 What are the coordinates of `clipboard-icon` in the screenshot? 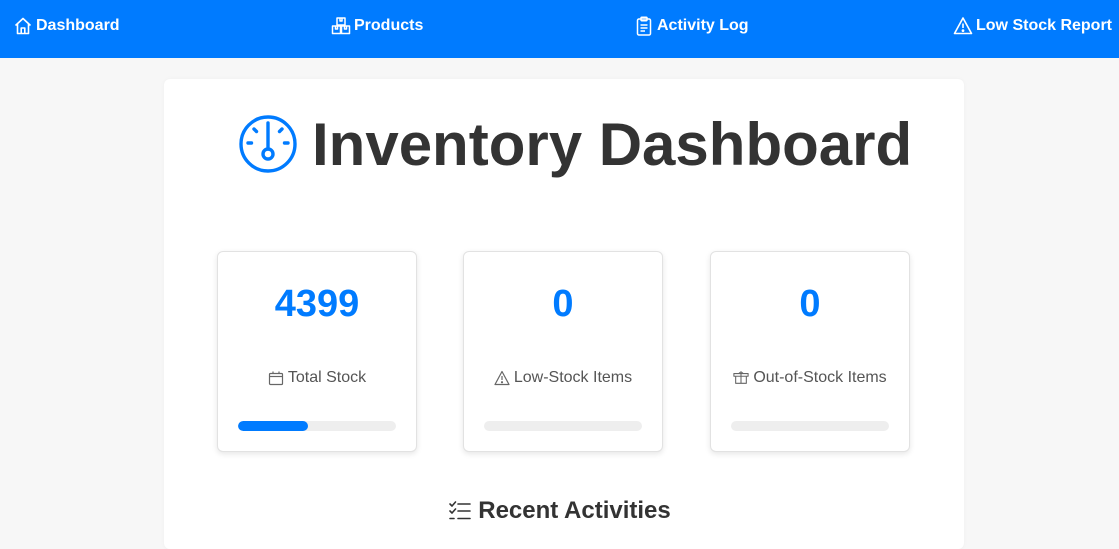 It's located at (644, 26).